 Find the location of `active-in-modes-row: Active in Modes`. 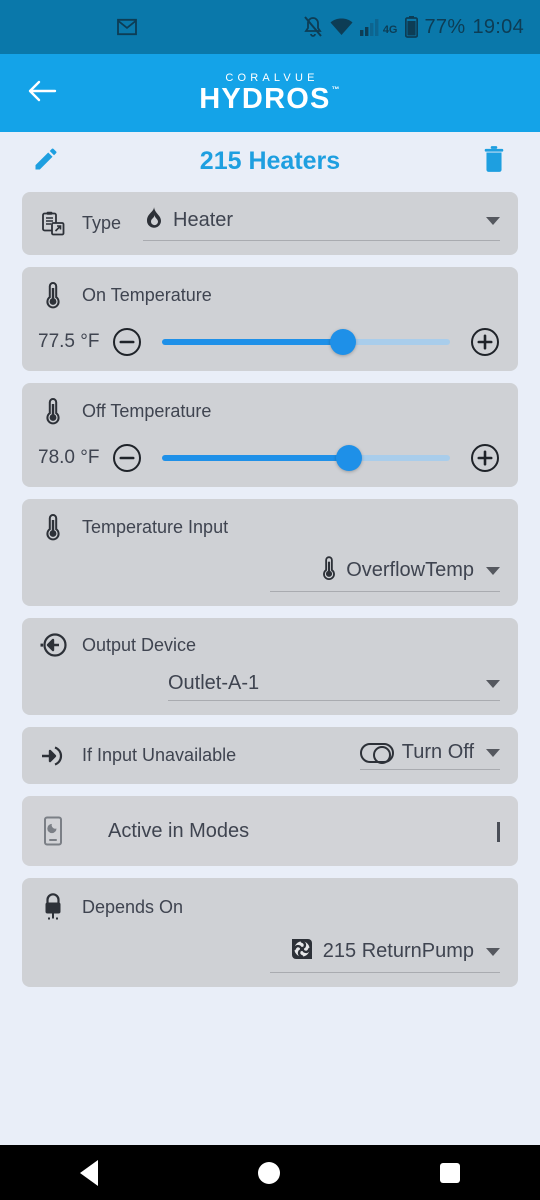

active-in-modes-row: Active in Modes is located at coordinates (269, 831).